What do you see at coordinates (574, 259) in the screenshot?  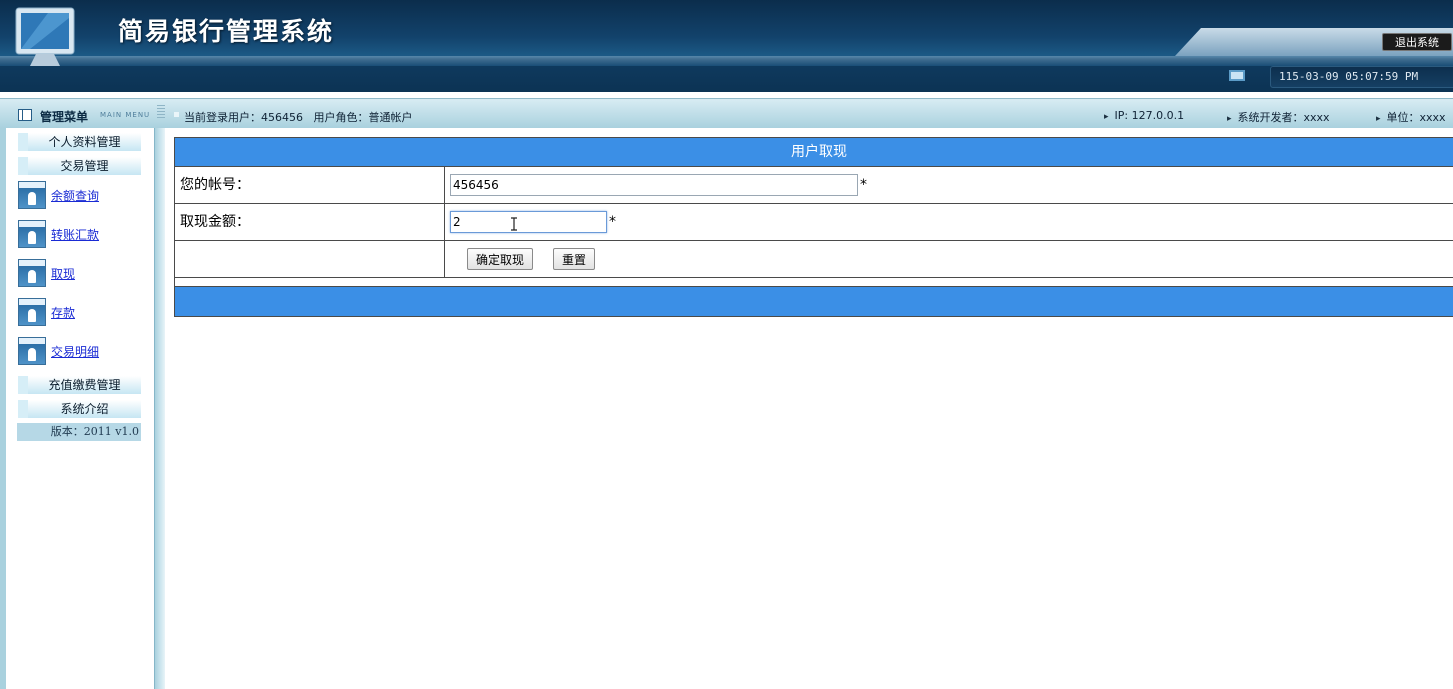 I see `reset-button: 重置` at bounding box center [574, 259].